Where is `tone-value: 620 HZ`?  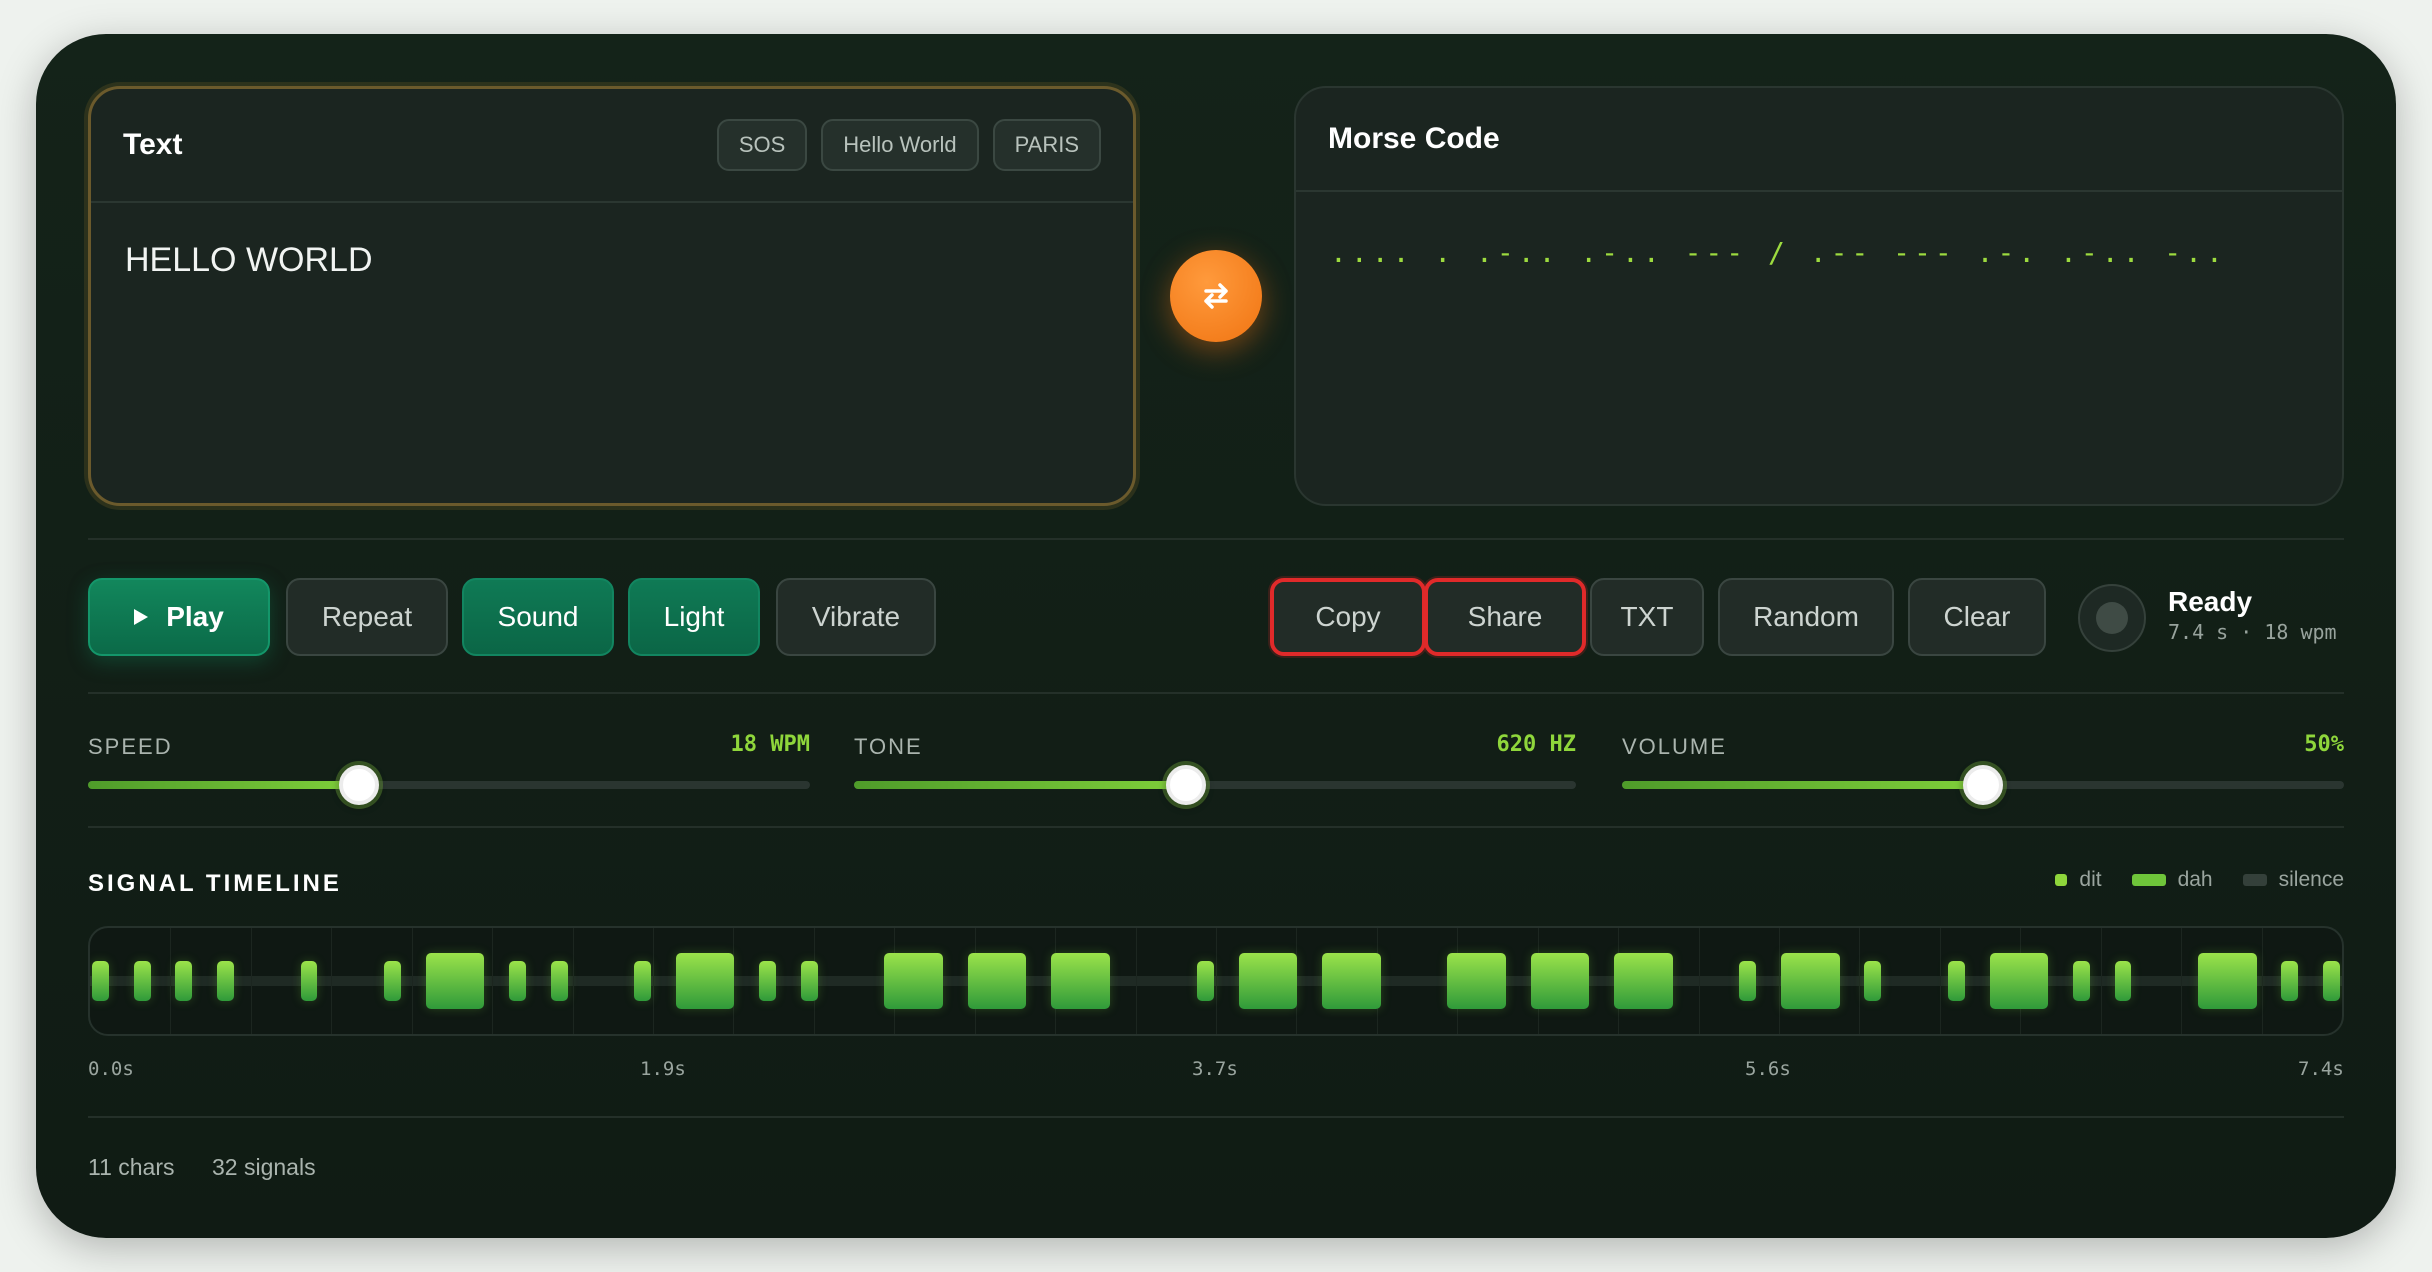 tone-value: 620 HZ is located at coordinates (1536, 744).